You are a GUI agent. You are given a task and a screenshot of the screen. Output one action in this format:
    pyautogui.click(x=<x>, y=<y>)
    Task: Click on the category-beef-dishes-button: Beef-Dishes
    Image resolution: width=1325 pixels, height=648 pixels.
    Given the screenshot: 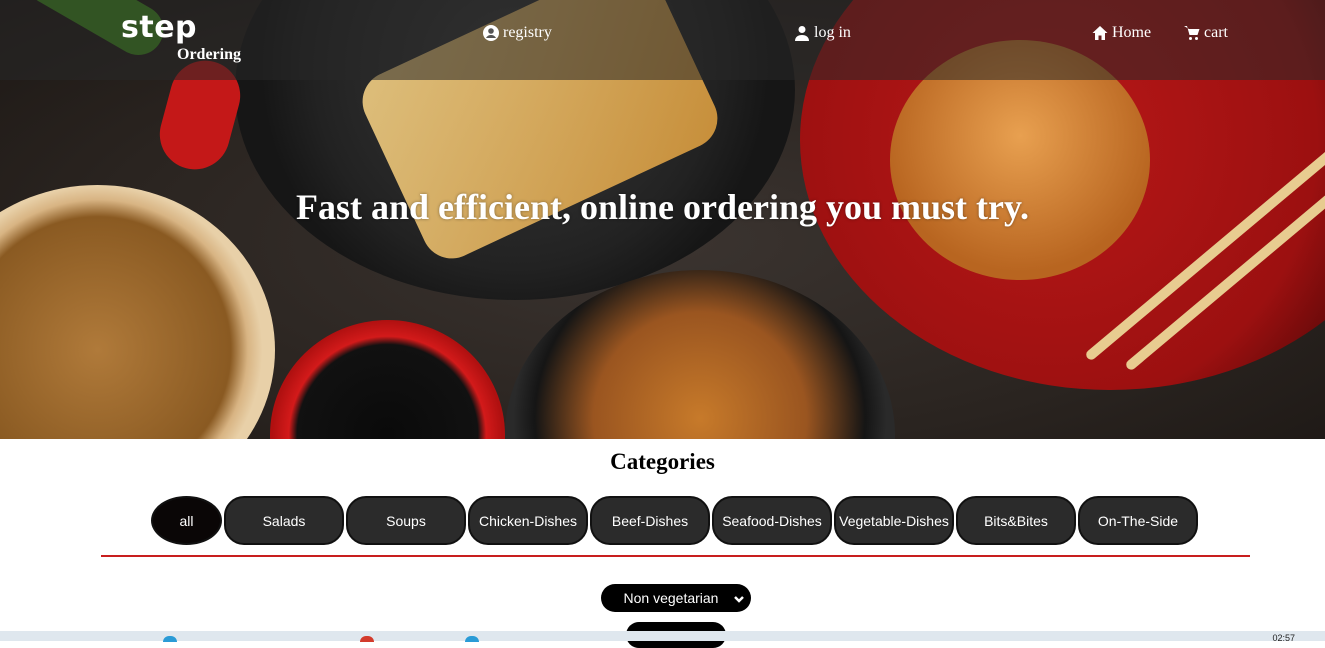 What is the action you would take?
    pyautogui.click(x=650, y=520)
    